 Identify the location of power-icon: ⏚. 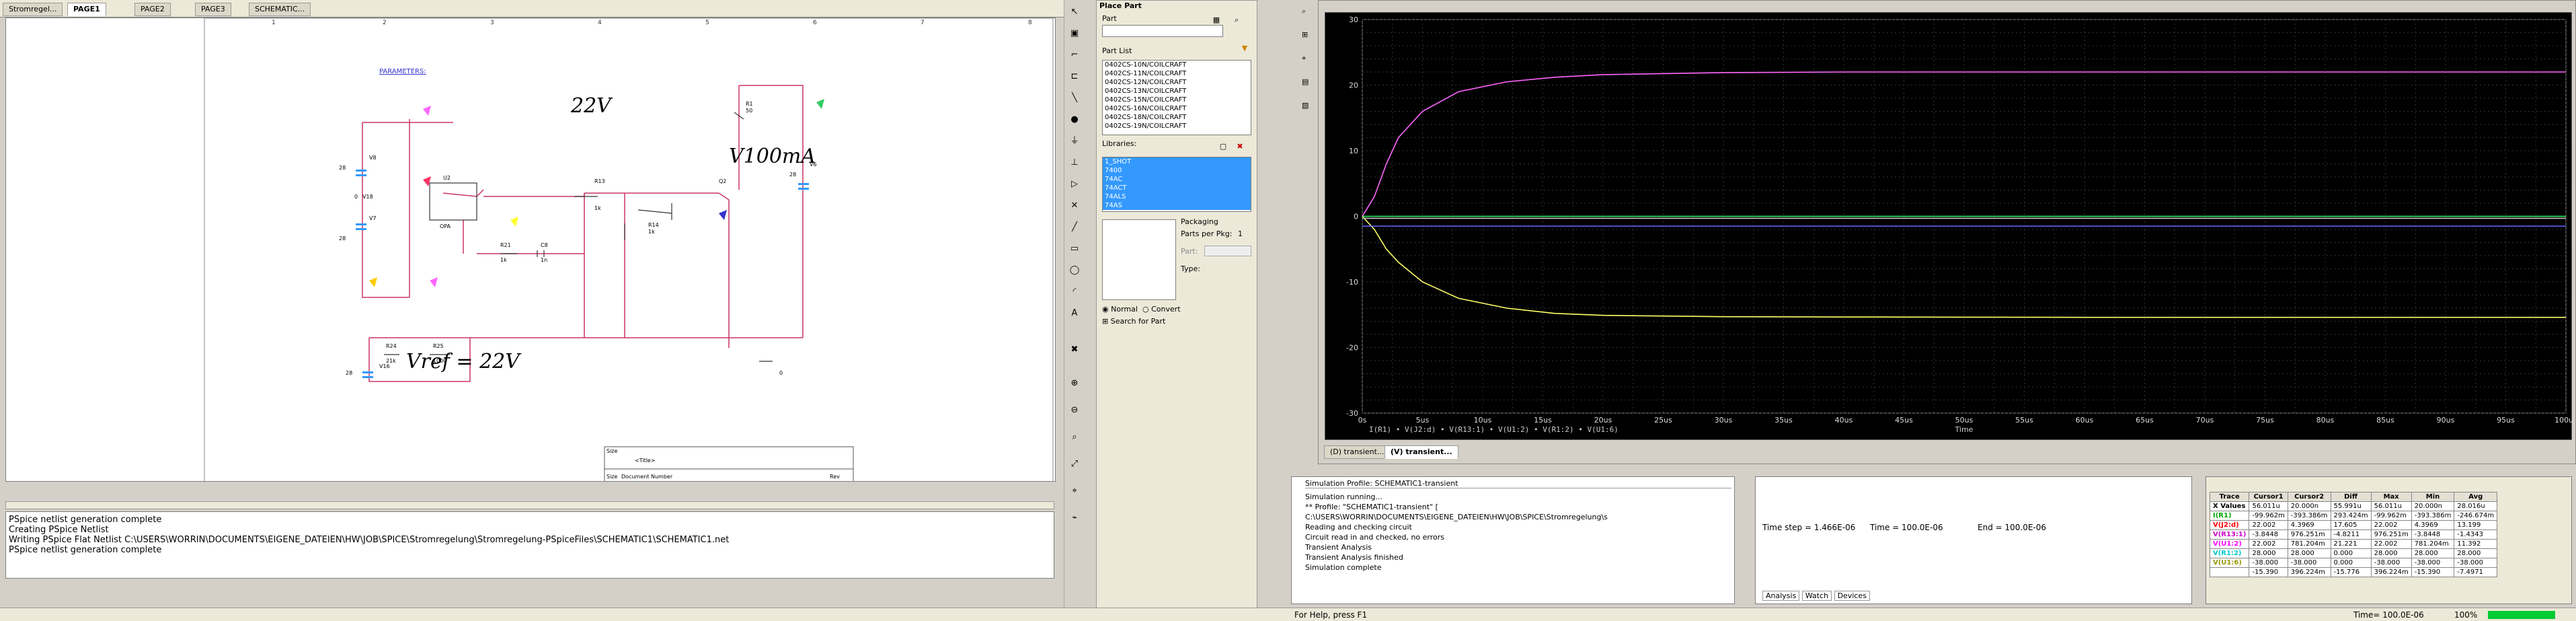
(1075, 141).